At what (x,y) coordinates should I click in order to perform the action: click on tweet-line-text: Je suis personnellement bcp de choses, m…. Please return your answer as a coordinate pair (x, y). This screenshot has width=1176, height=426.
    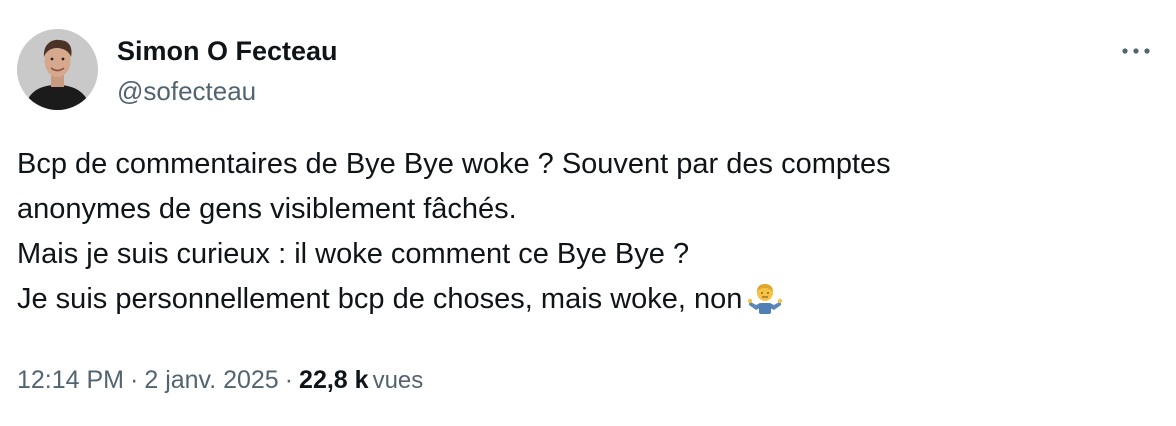
    Looking at the image, I should click on (380, 299).